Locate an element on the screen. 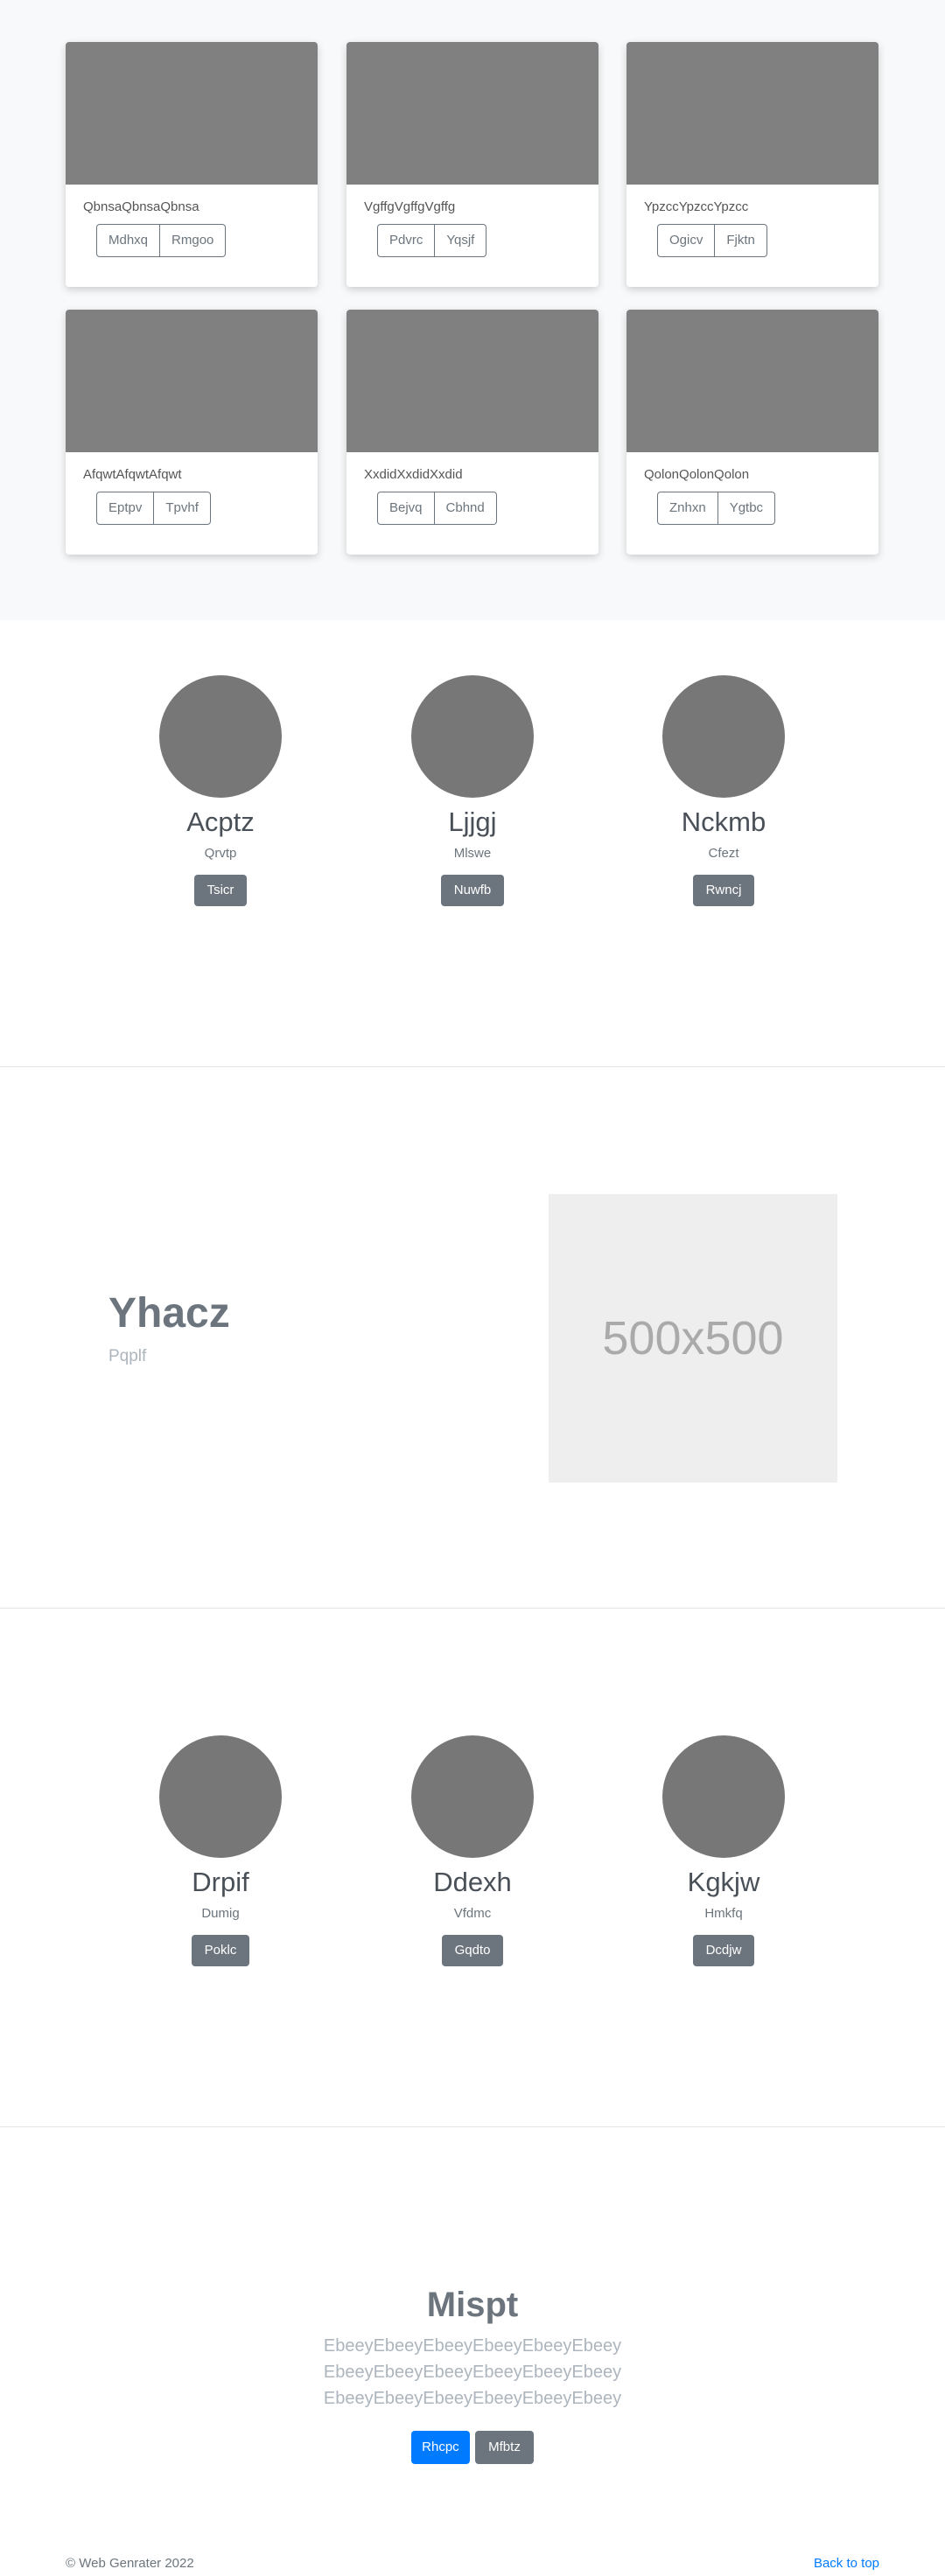 The height and width of the screenshot is (2576, 945). feature-title: Yhacz is located at coordinates (169, 1313).